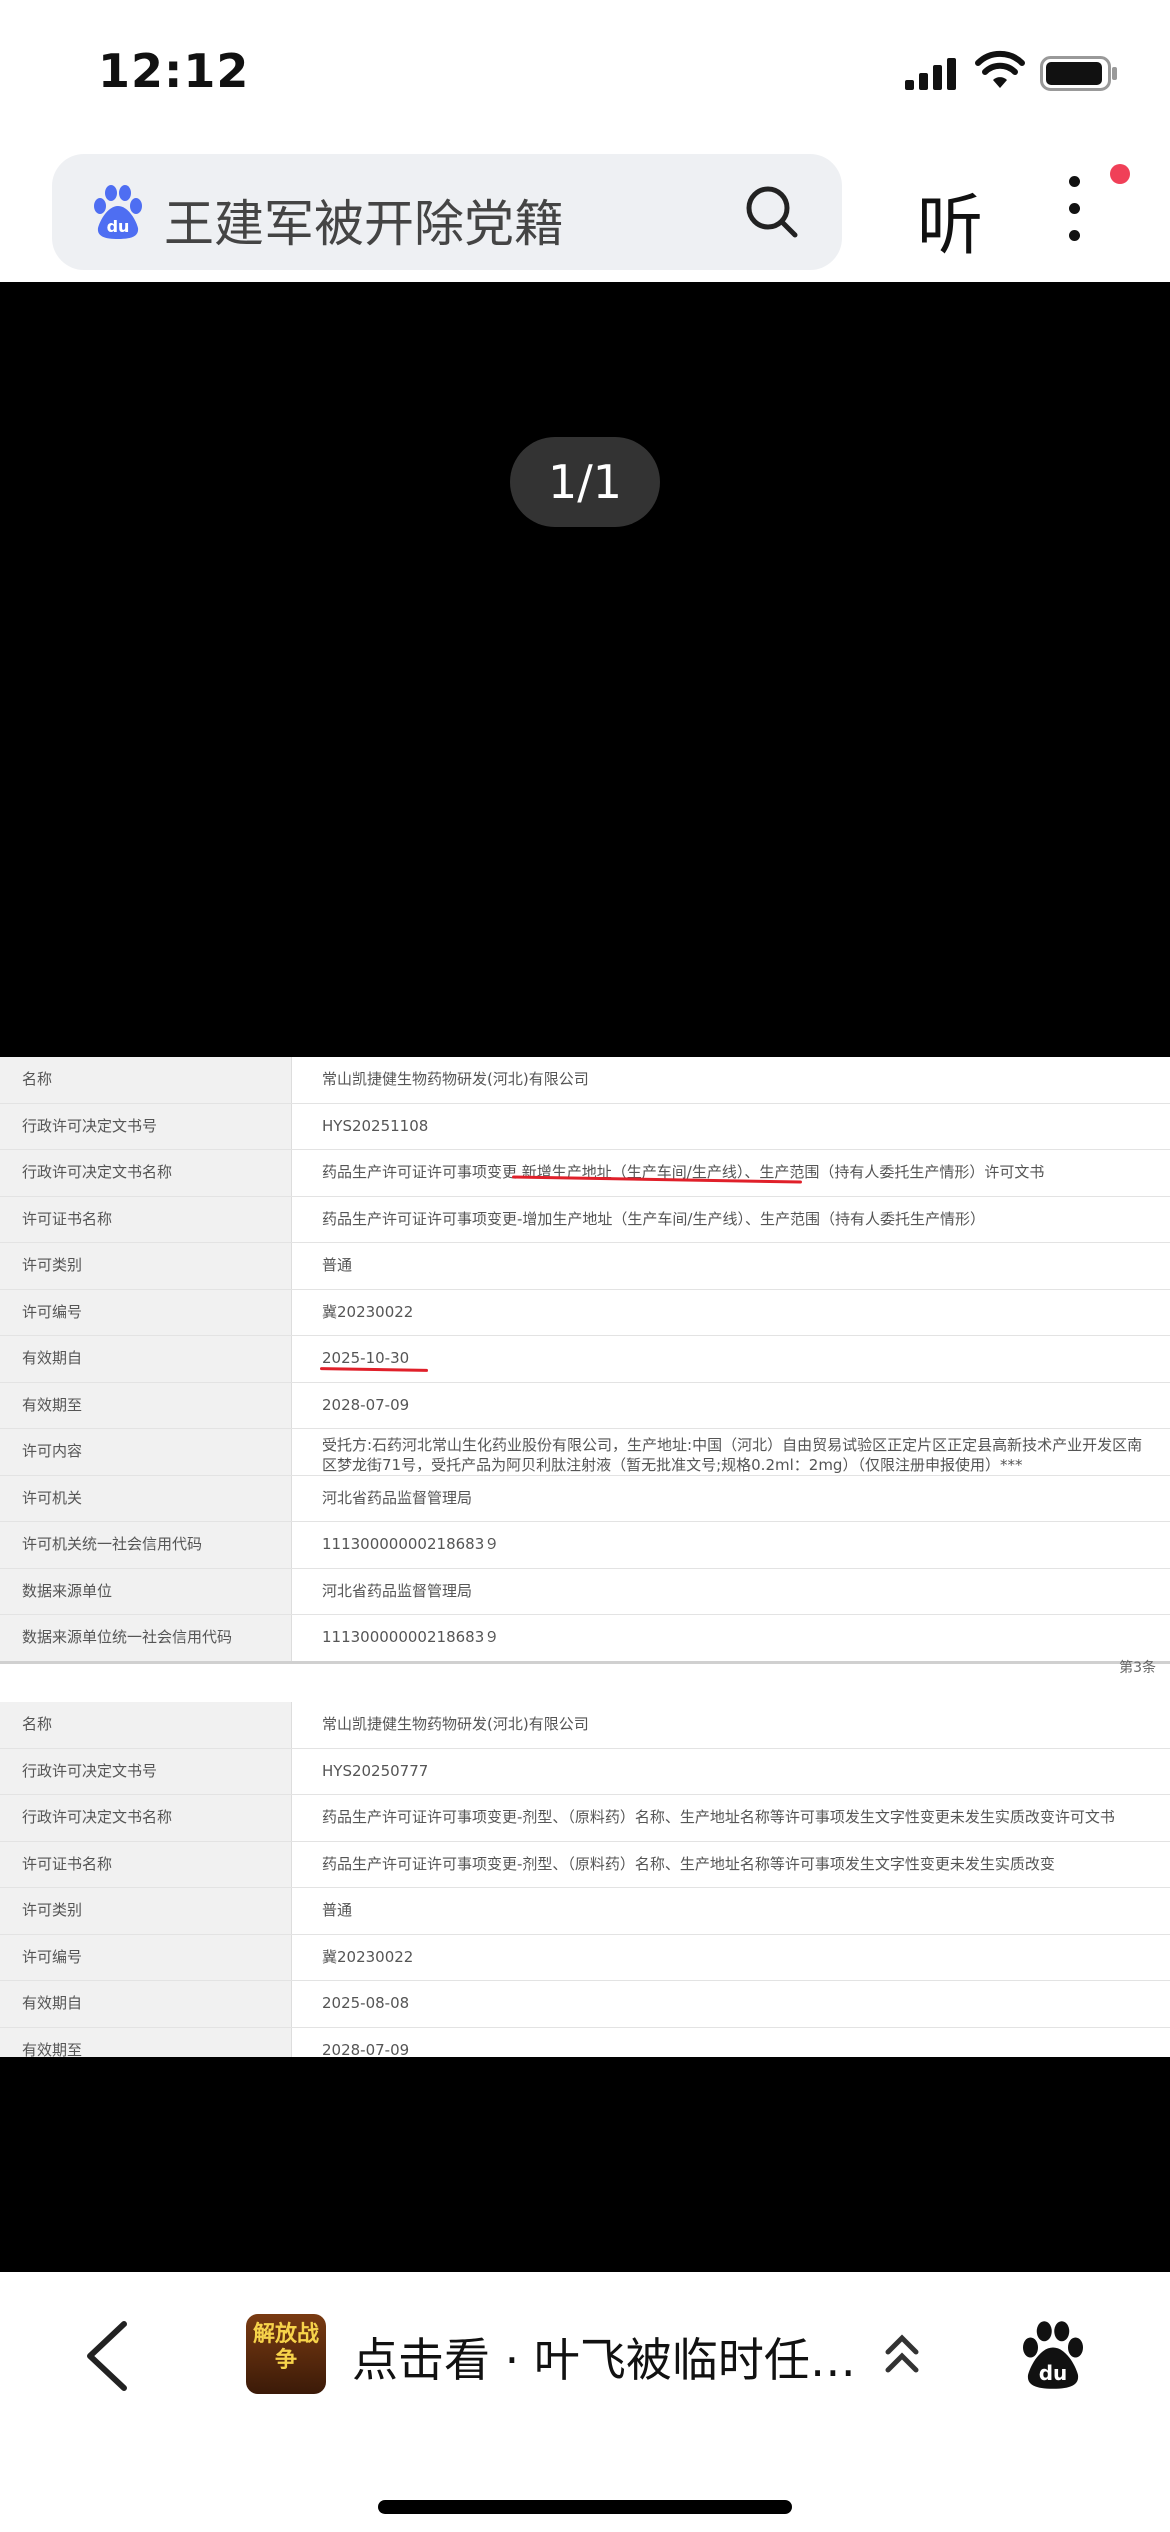  I want to click on table-row: 许可机关 河北省药品监督管理局, so click(585, 1498).